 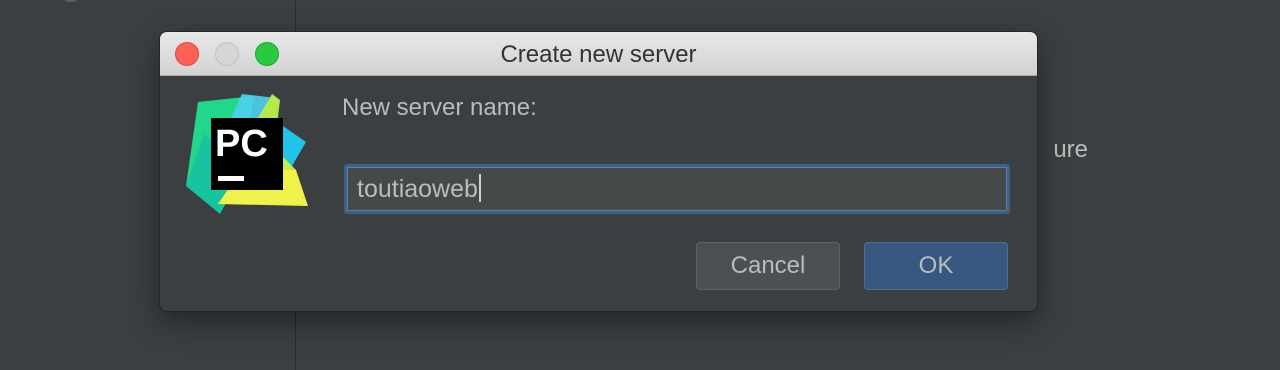 I want to click on server-name-value: toutiaoweb, so click(x=417, y=189).